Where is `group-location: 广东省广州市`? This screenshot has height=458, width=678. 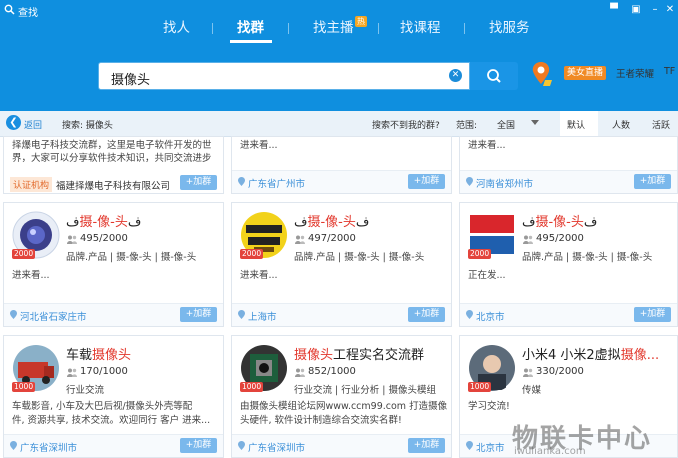 group-location: 广东省广州市 is located at coordinates (277, 184).